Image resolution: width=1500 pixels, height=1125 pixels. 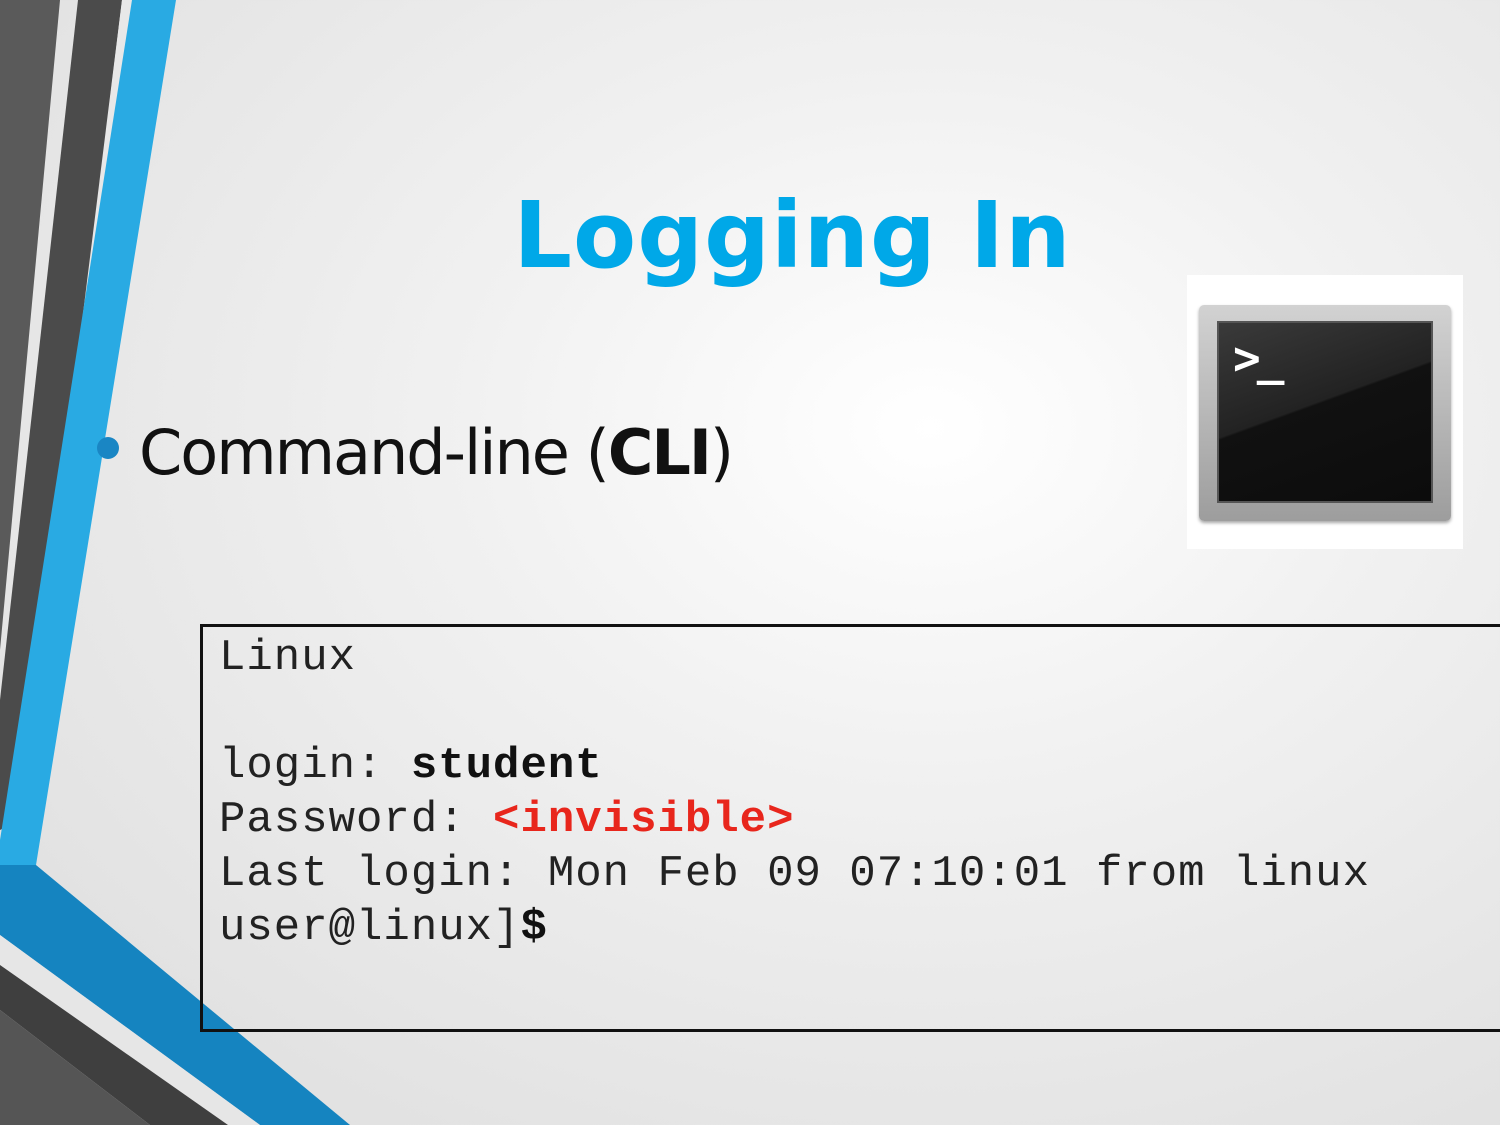 I want to click on password-label: Password:, so click(x=356, y=820).